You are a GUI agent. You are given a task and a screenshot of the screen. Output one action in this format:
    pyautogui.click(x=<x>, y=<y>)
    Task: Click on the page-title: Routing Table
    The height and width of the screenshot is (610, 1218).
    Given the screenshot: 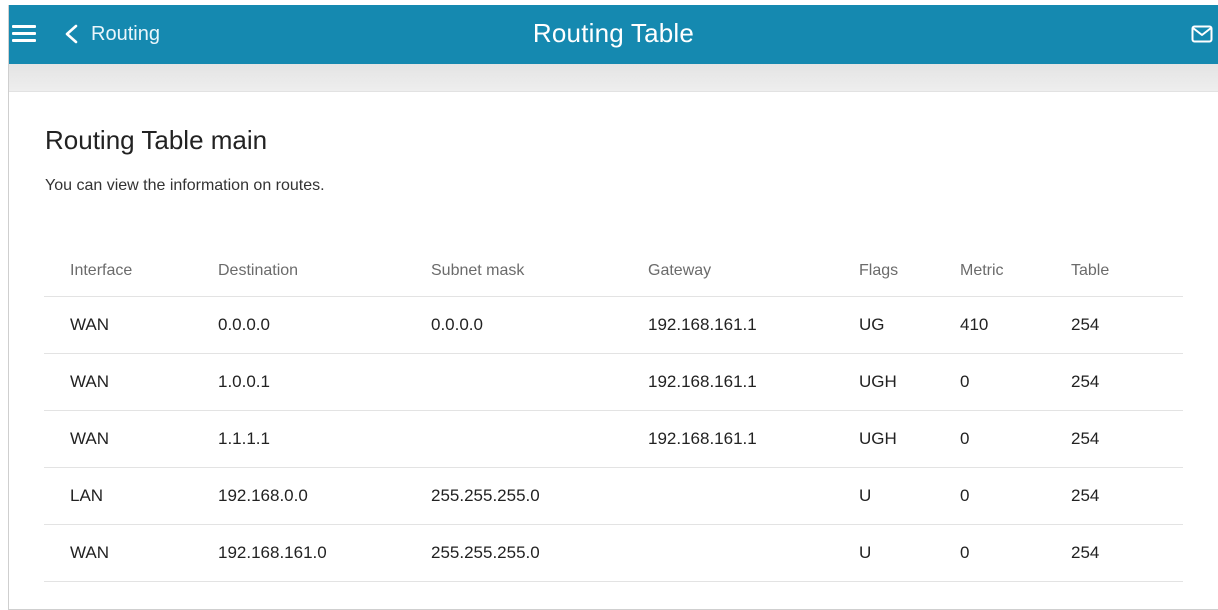 What is the action you would take?
    pyautogui.click(x=613, y=33)
    